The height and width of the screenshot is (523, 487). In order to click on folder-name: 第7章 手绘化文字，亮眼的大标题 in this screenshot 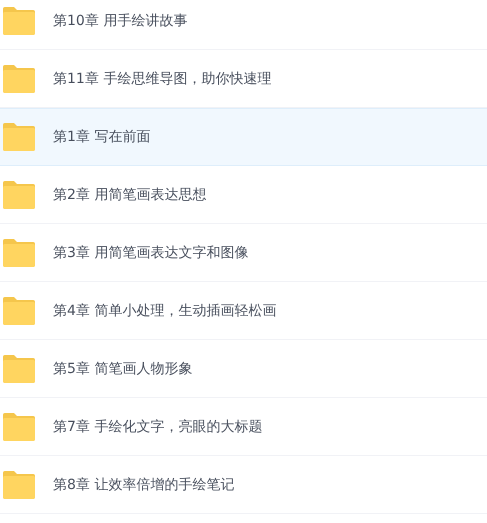, I will do `click(157, 427)`.